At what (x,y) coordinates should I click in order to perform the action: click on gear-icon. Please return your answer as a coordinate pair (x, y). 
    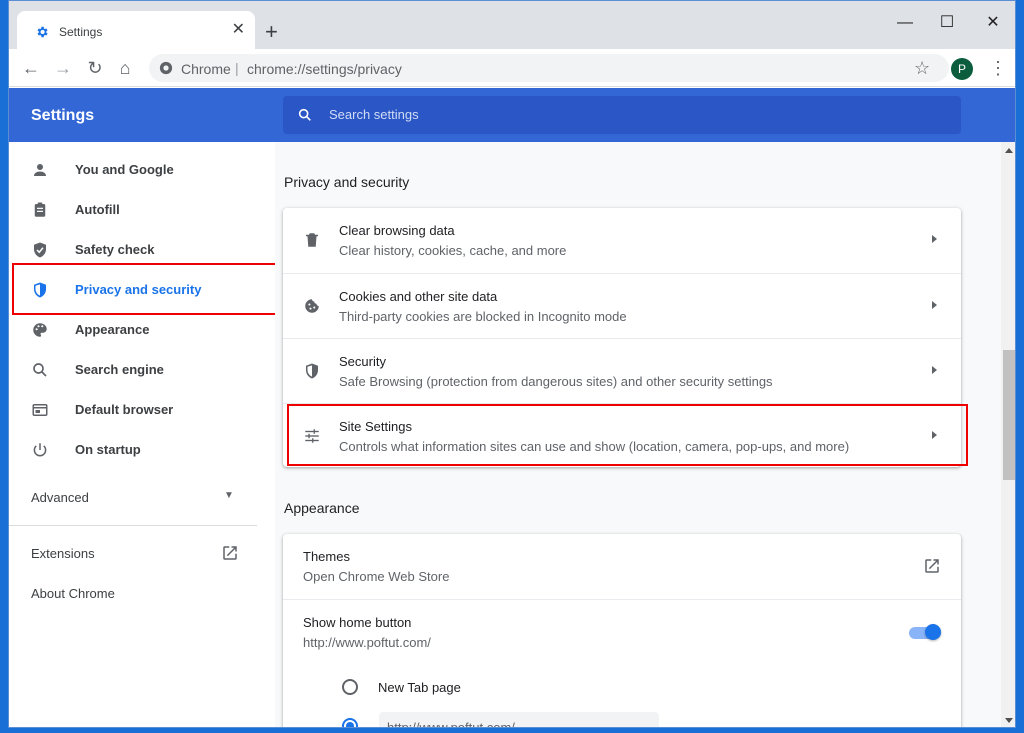
    Looking at the image, I should click on (42, 32).